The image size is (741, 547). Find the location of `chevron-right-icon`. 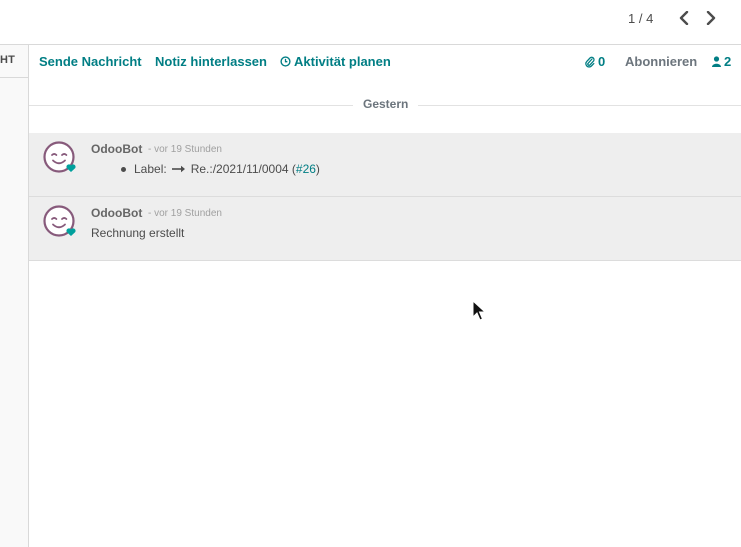

chevron-right-icon is located at coordinates (711, 18).